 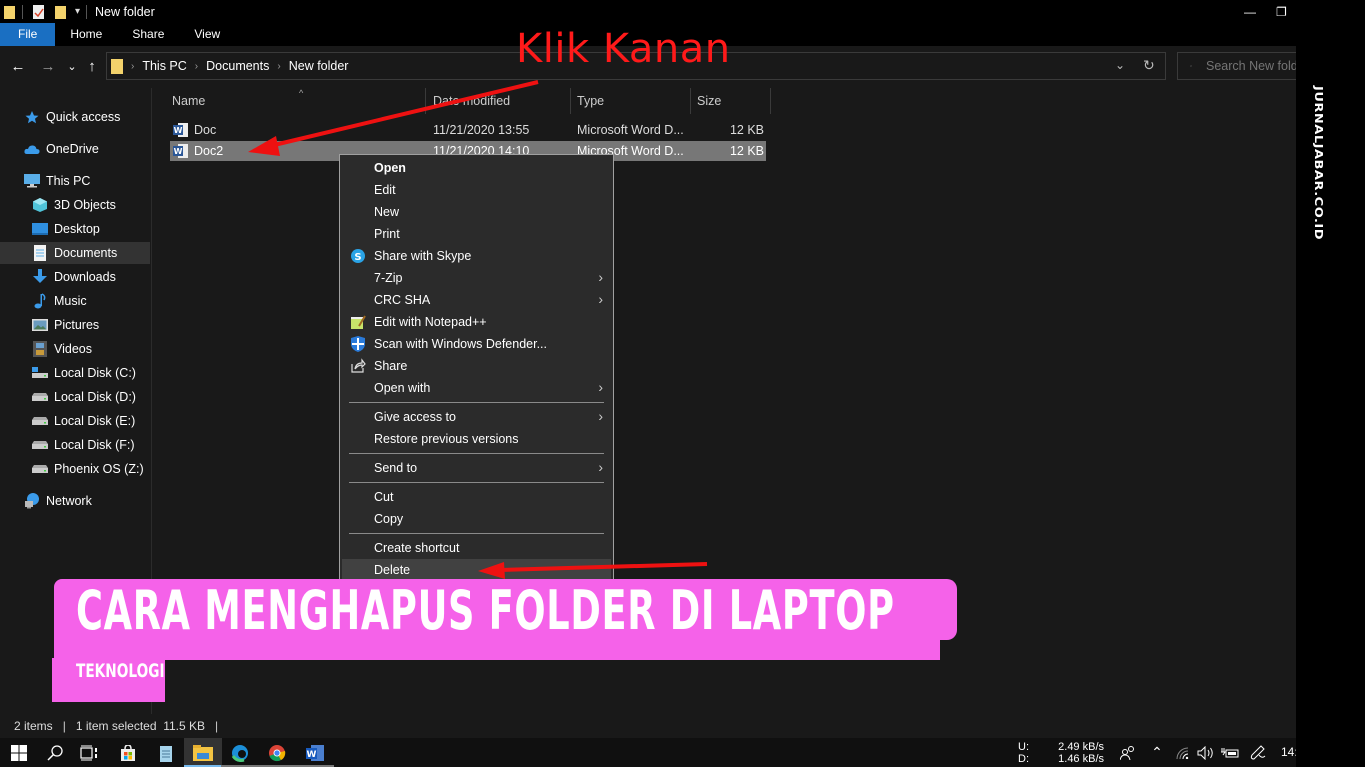 I want to click on menu-item-copy: Copy, so click(x=476, y=519).